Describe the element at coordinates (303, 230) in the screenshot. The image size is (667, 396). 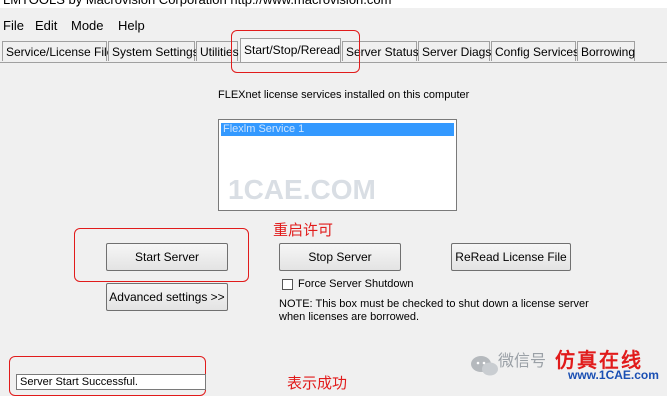
I see `annotation-restart: 重启许可` at that location.